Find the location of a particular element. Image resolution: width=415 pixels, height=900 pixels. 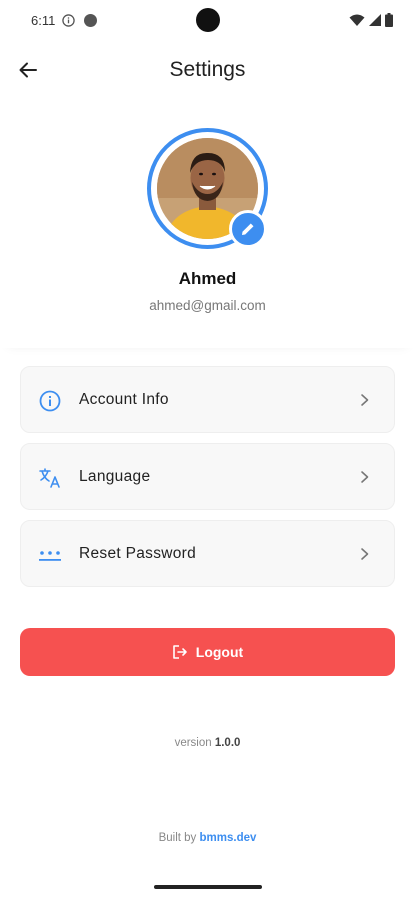

profile-email: ahmed@gmail.com is located at coordinates (207, 305).